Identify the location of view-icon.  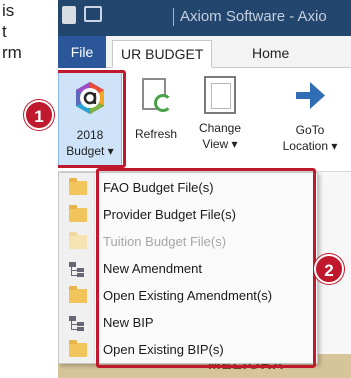
(220, 95).